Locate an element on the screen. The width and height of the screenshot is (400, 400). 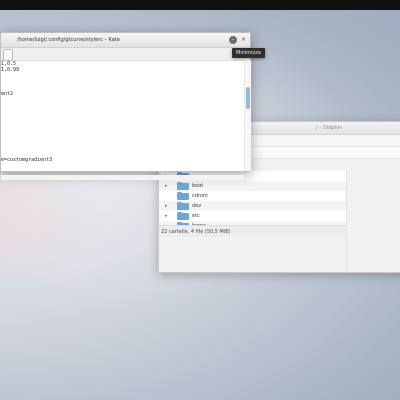
dolphin-status-bar: 22 cartelle, 4 file (50,5 MiB) is located at coordinates (252, 231).